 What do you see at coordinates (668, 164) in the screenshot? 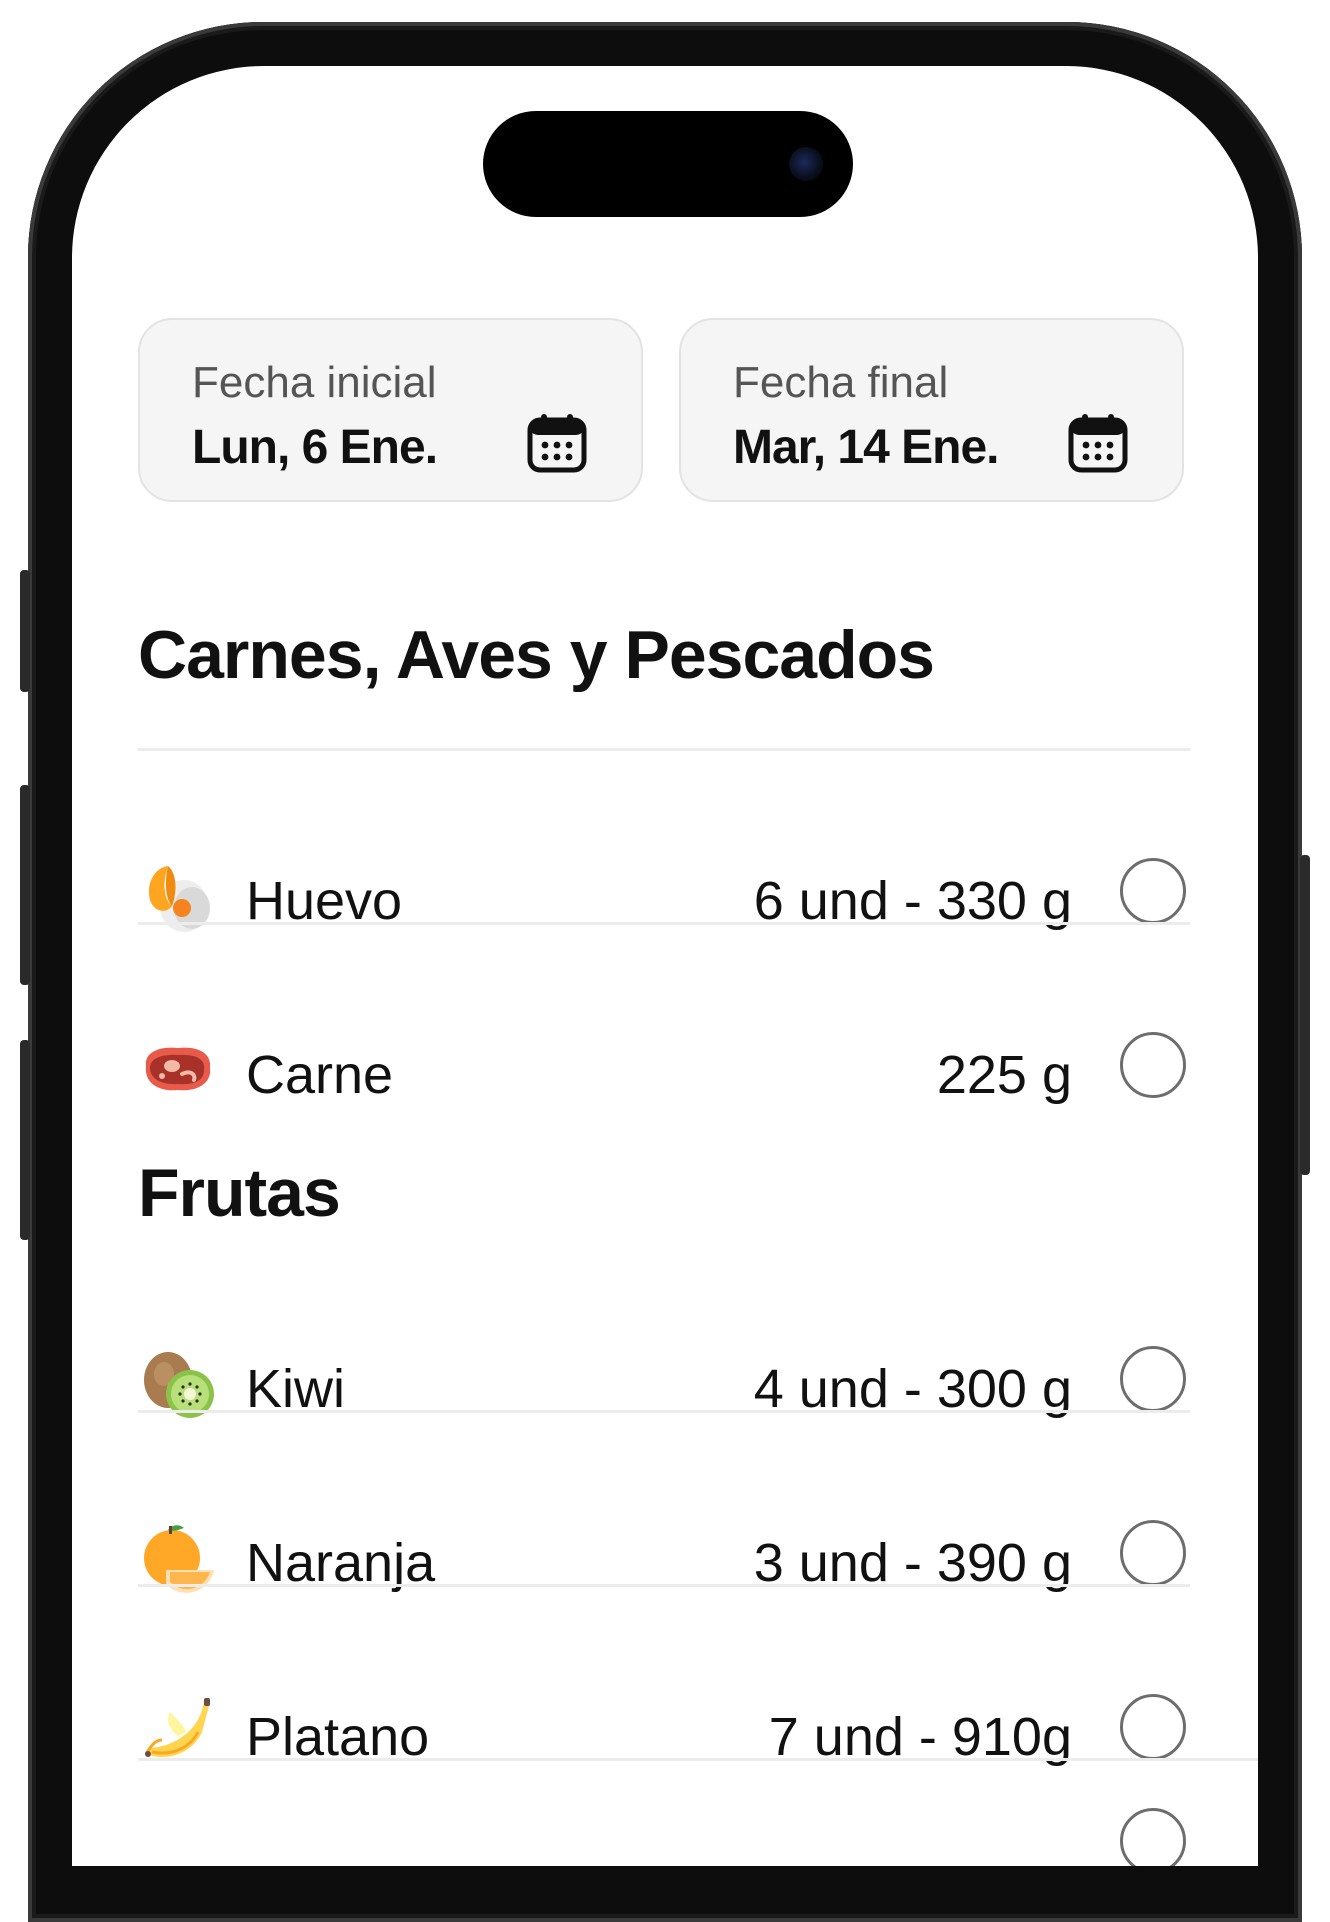
I see `dynamic-island` at bounding box center [668, 164].